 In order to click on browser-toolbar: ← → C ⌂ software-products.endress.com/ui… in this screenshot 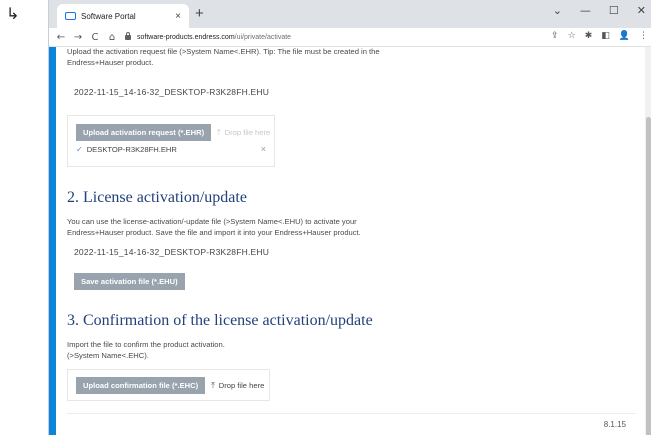, I will do `click(350, 37)`.